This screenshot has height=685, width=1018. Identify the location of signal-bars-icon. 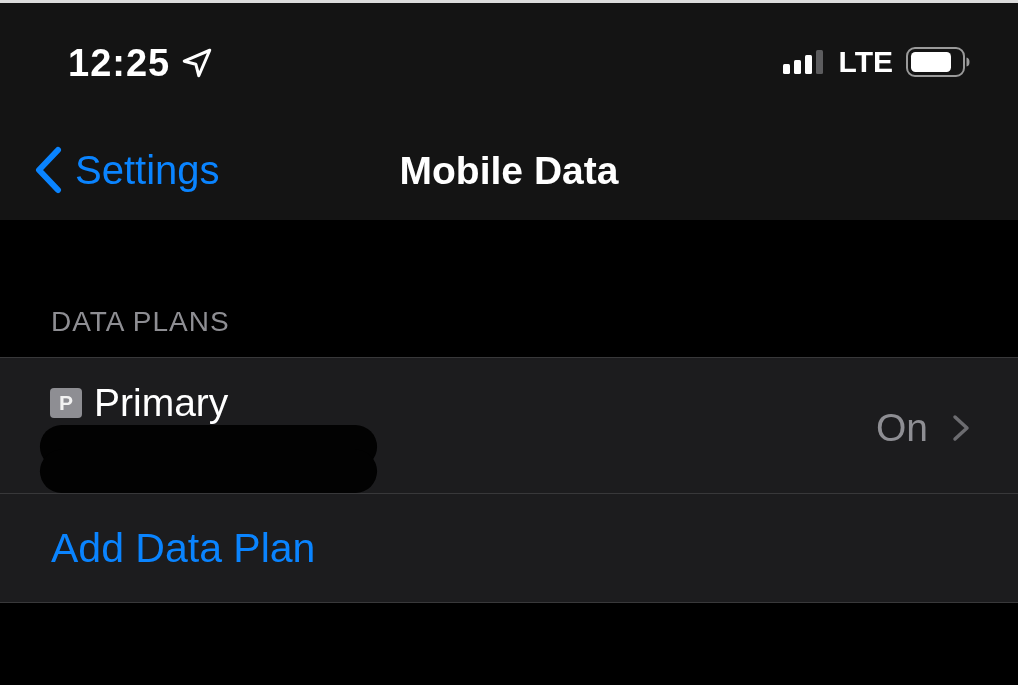
(803, 62).